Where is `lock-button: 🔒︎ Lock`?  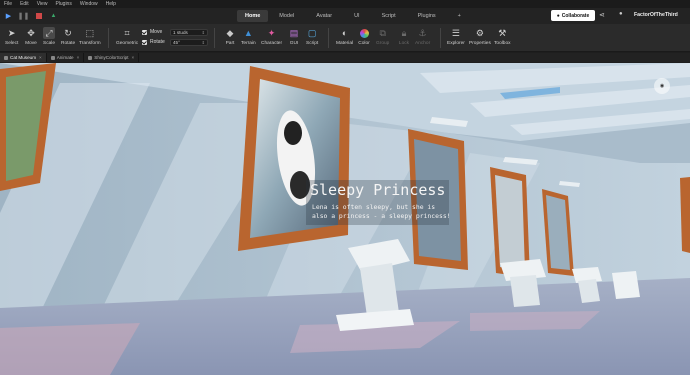 lock-button: 🔒︎ Lock is located at coordinates (404, 36).